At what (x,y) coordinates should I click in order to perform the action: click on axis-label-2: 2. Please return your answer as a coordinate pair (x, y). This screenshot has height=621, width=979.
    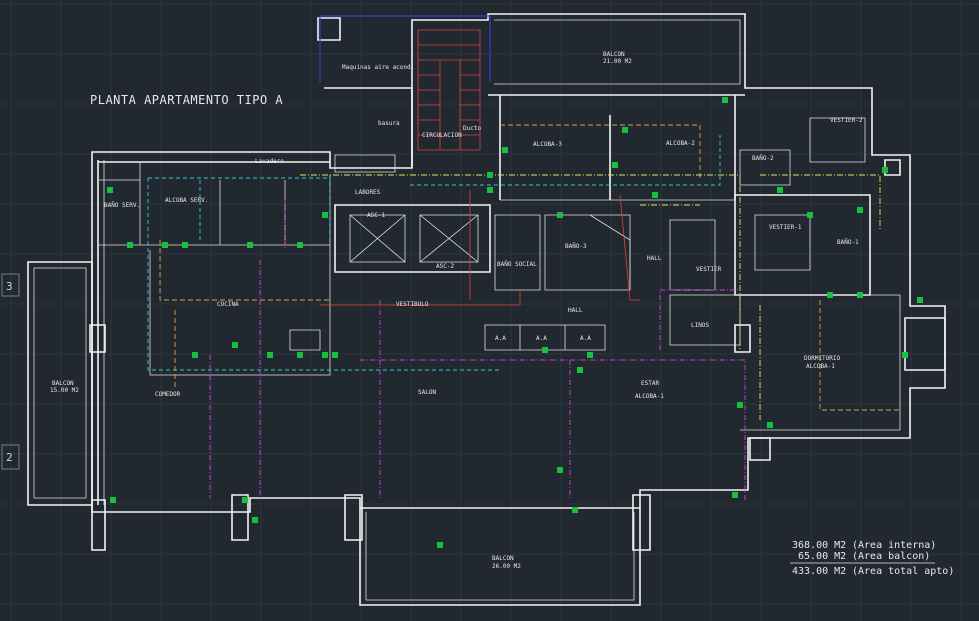
    Looking at the image, I should click on (9, 457).